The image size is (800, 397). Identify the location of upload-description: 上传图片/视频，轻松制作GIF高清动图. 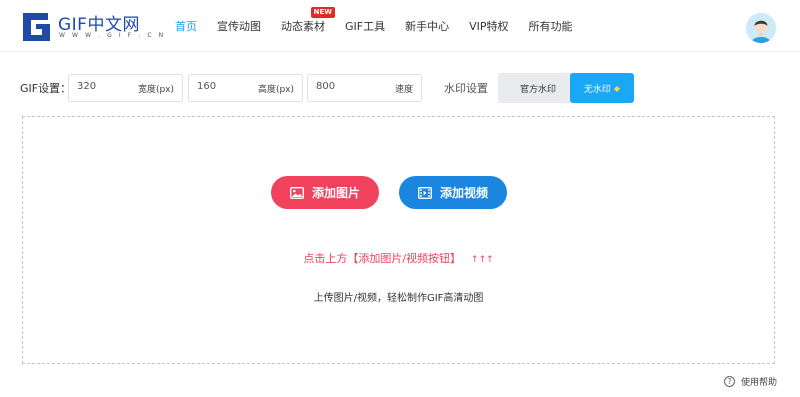
(398, 298).